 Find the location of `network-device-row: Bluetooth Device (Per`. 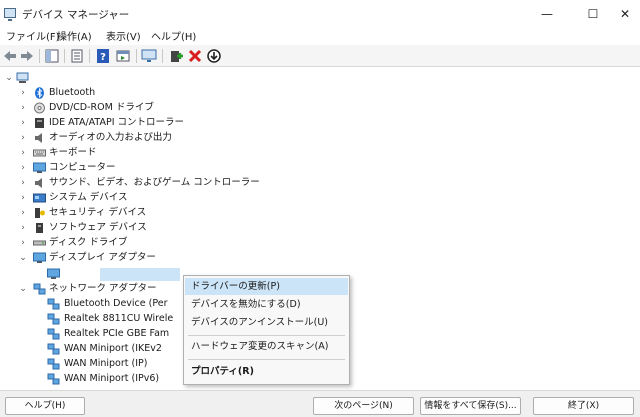

network-device-row: Bluetooth Device (Per is located at coordinates (84, 304).